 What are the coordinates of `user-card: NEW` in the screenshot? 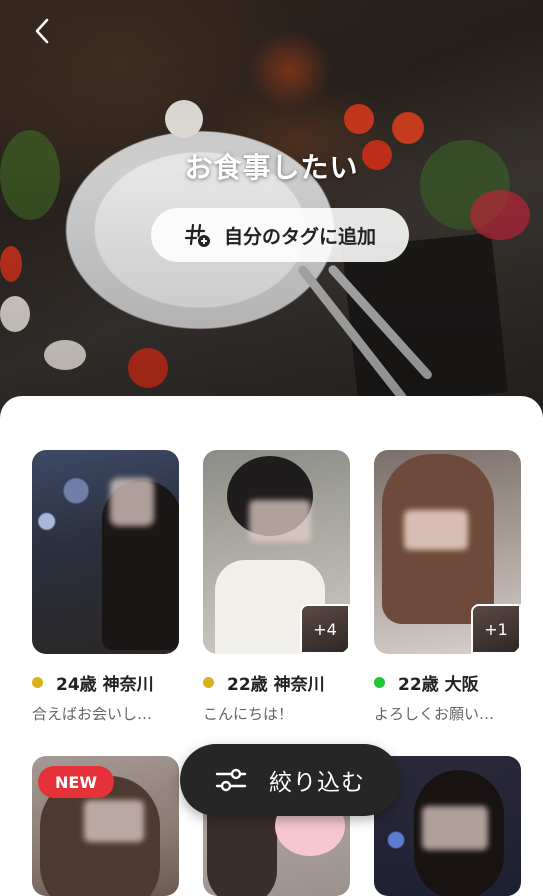 It's located at (105, 826).